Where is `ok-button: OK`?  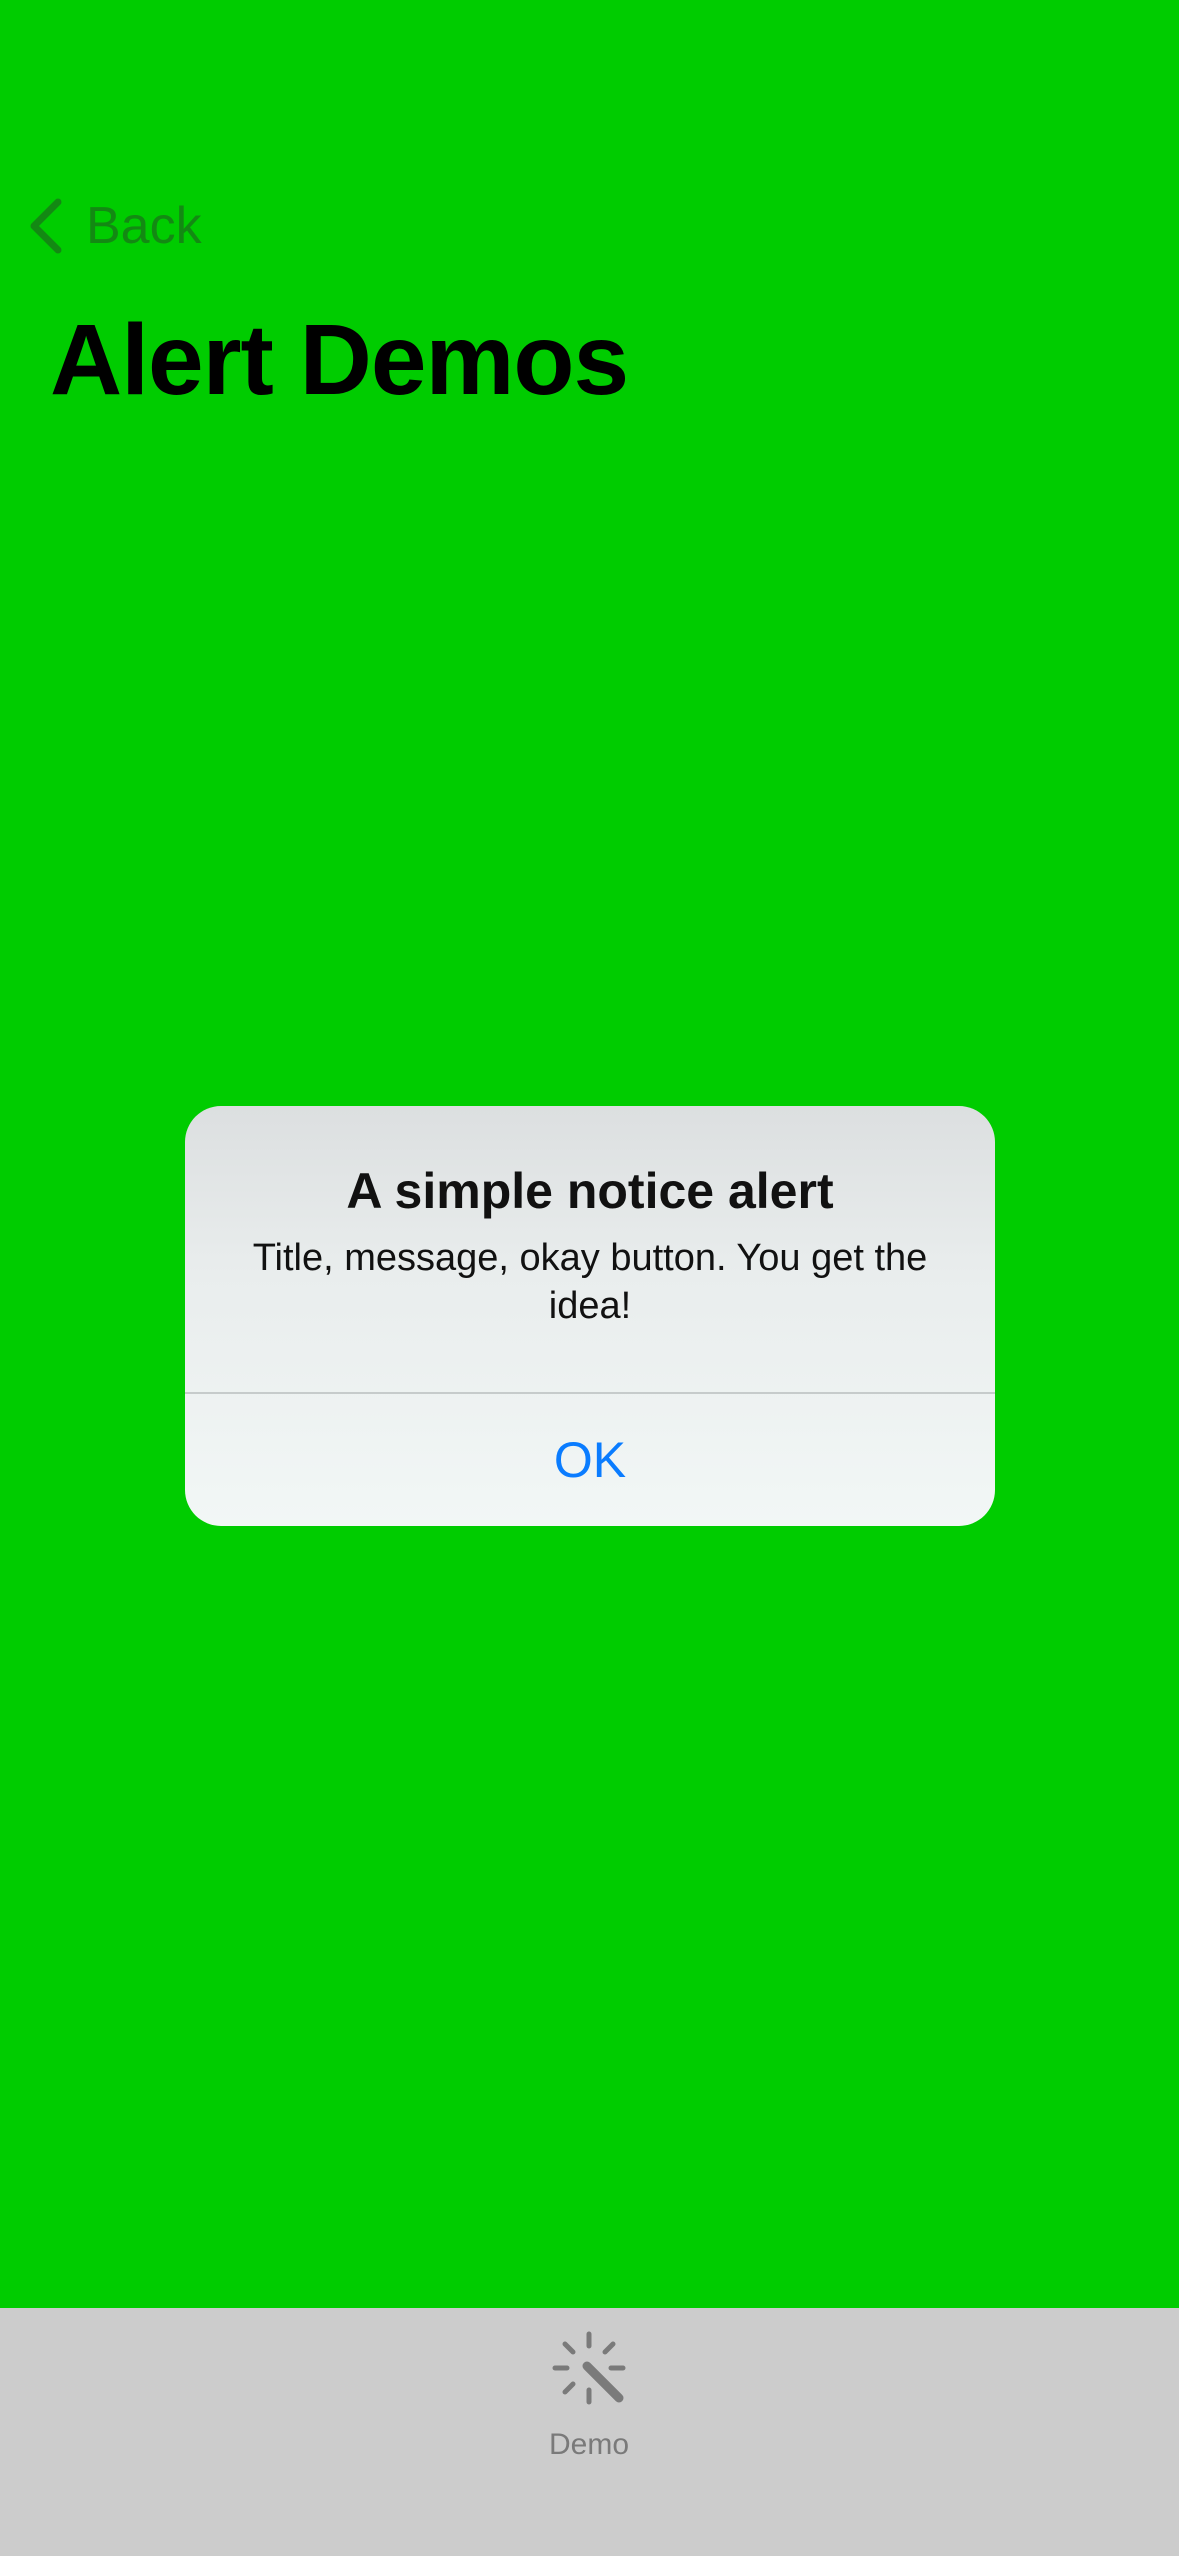
ok-button: OK is located at coordinates (590, 1460).